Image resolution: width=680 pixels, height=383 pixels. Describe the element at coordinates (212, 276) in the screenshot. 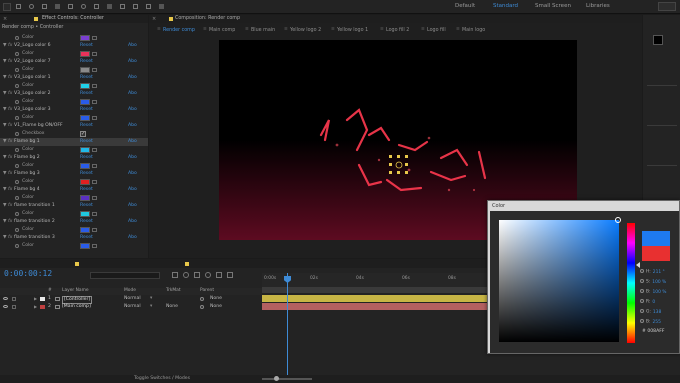

I see `timeline-toggle-icons` at that location.